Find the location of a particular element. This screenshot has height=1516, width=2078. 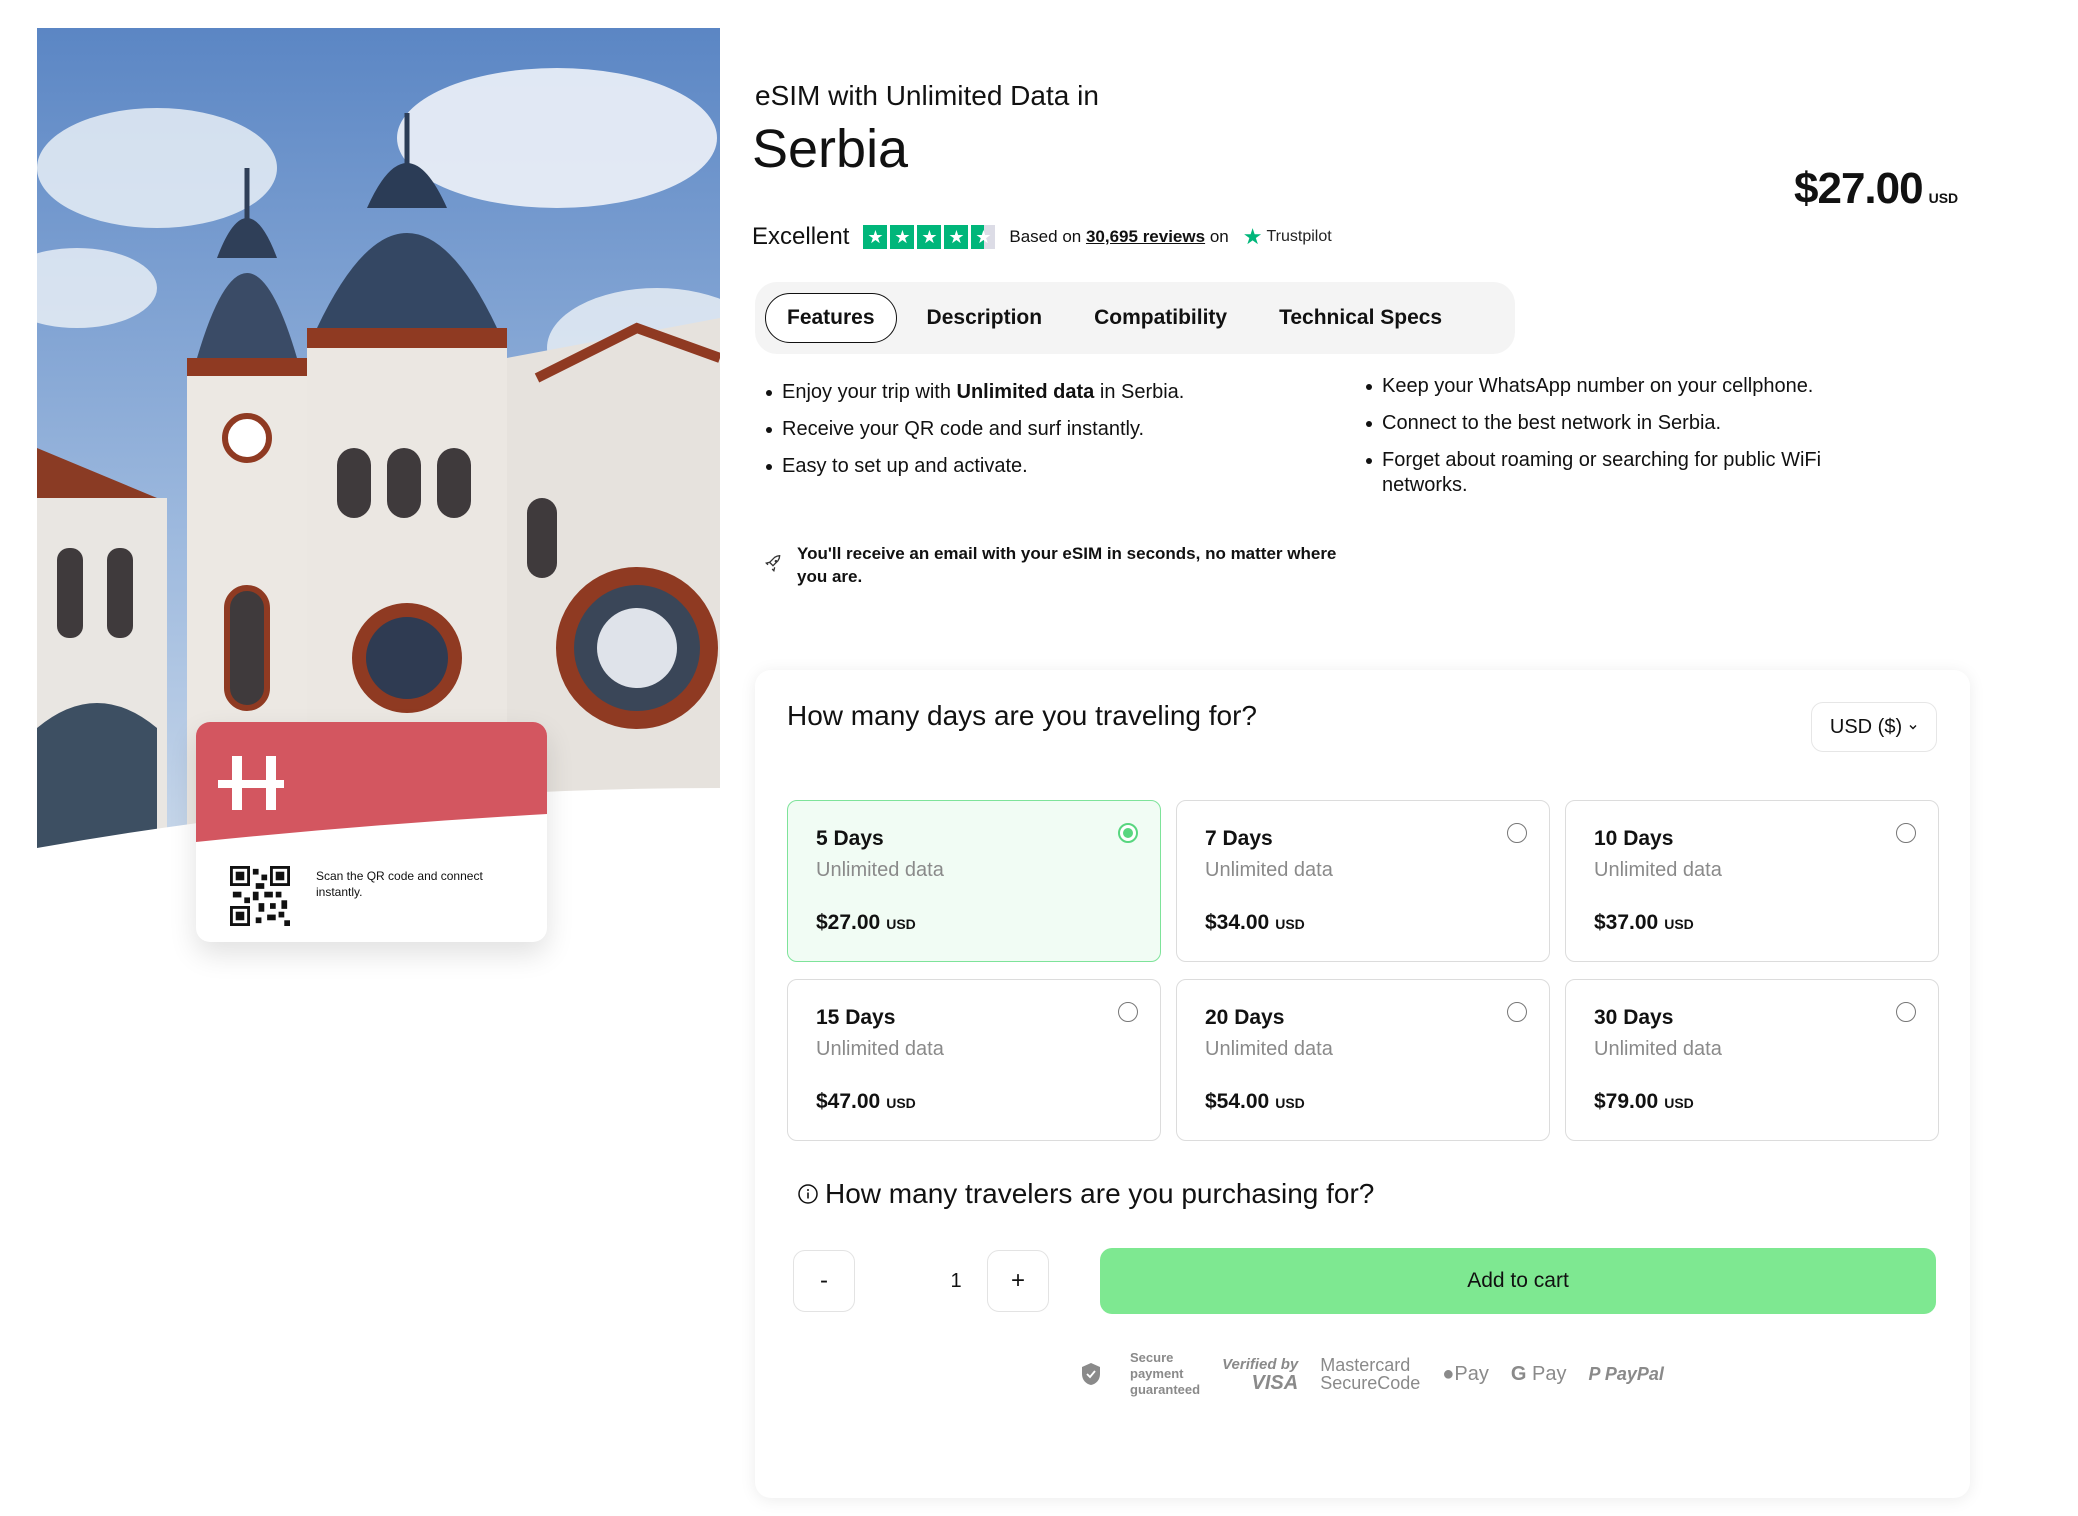

qr-code-icon is located at coordinates (260, 896).